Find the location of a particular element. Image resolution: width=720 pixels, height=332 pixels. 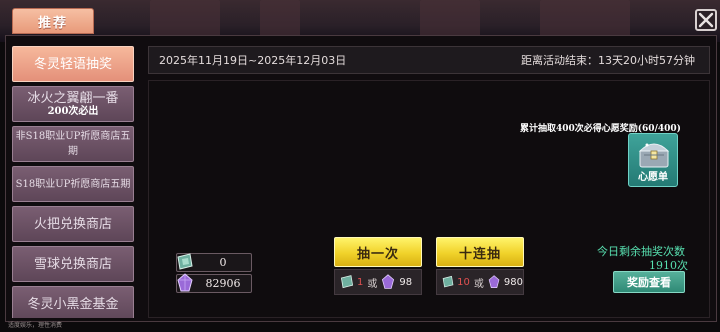

sidebar-item-sublabel: 200次必出 is located at coordinates (73, 111).